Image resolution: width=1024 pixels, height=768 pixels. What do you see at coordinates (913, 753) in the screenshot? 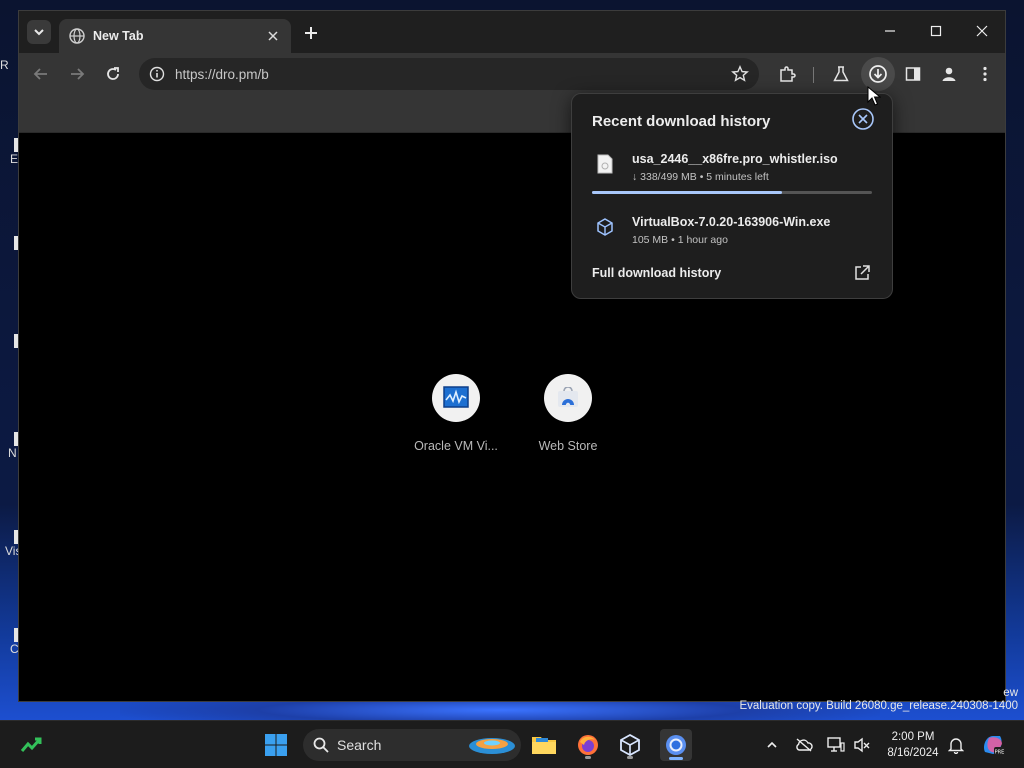
I see `clock-date: 8/16/2024` at bounding box center [913, 753].